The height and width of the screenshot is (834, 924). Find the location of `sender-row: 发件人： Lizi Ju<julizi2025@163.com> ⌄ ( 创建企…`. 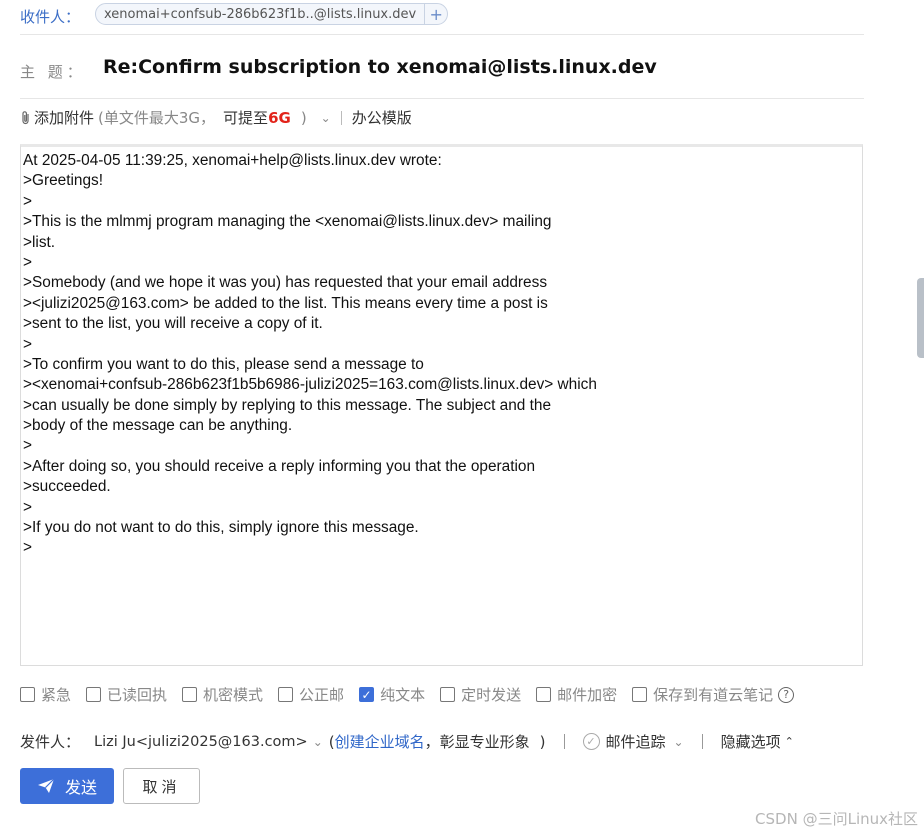

sender-row: 发件人： Lizi Ju<julizi2025@163.com> ⌄ ( 创建企… is located at coordinates (407, 741).